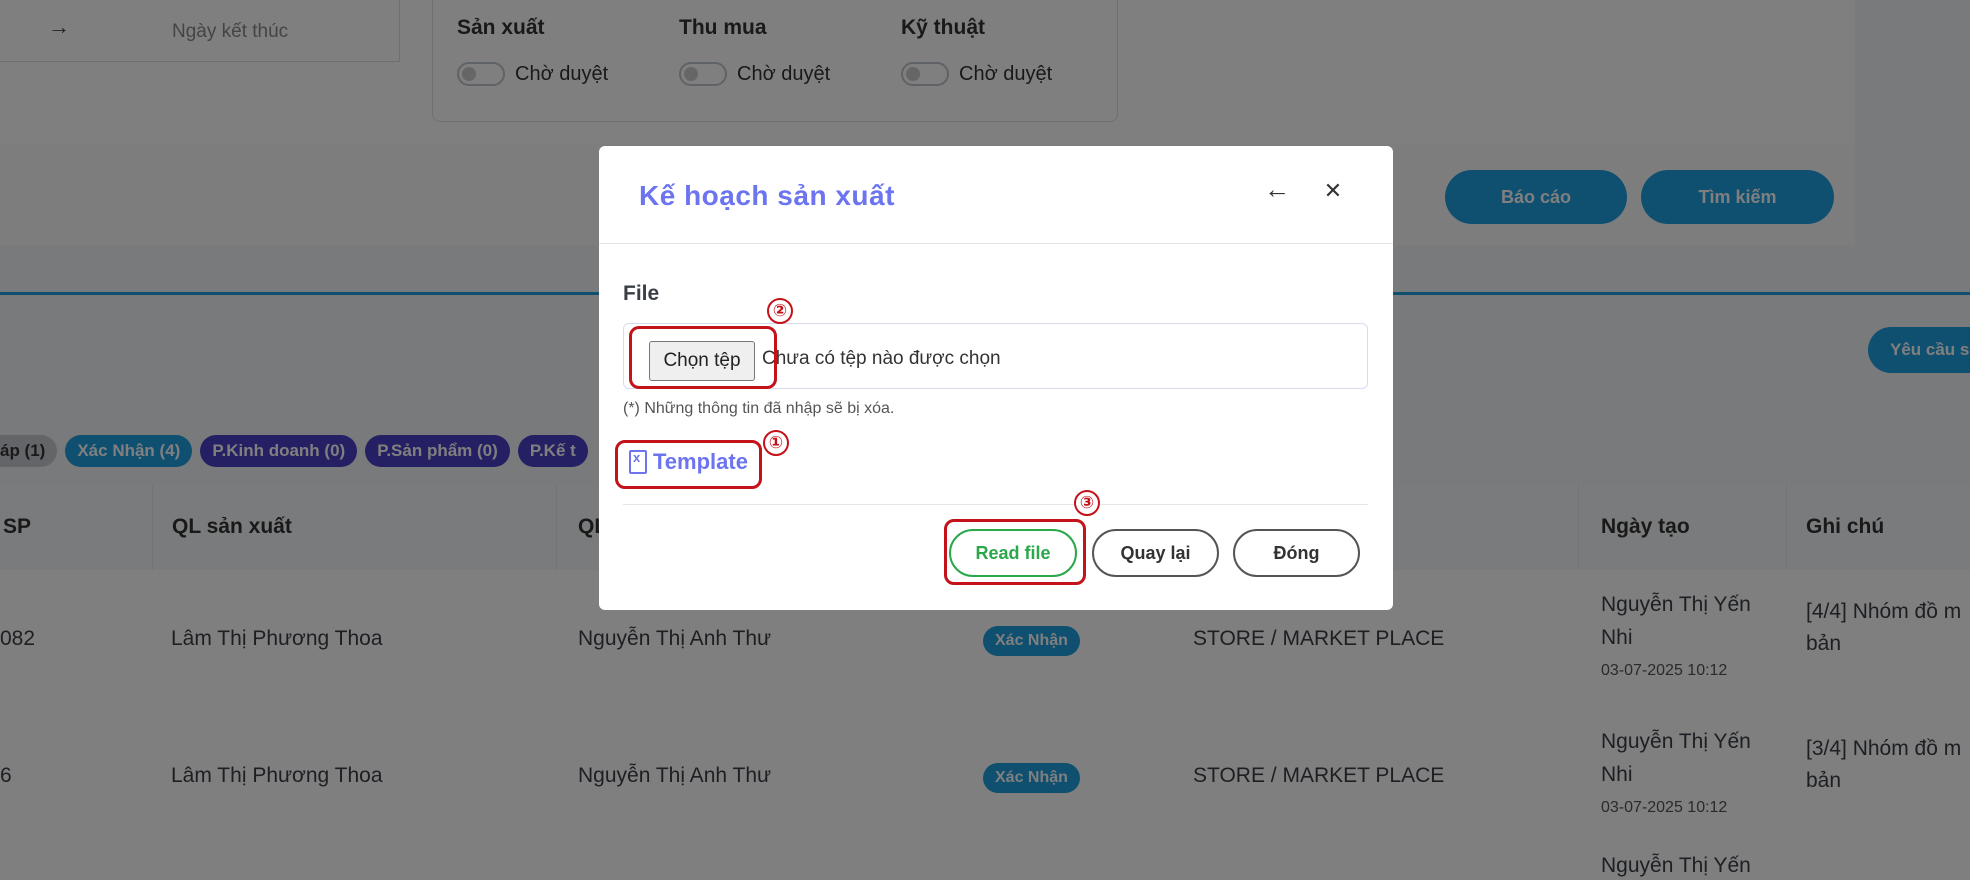  I want to click on back-button: Quay lại, so click(1155, 553).